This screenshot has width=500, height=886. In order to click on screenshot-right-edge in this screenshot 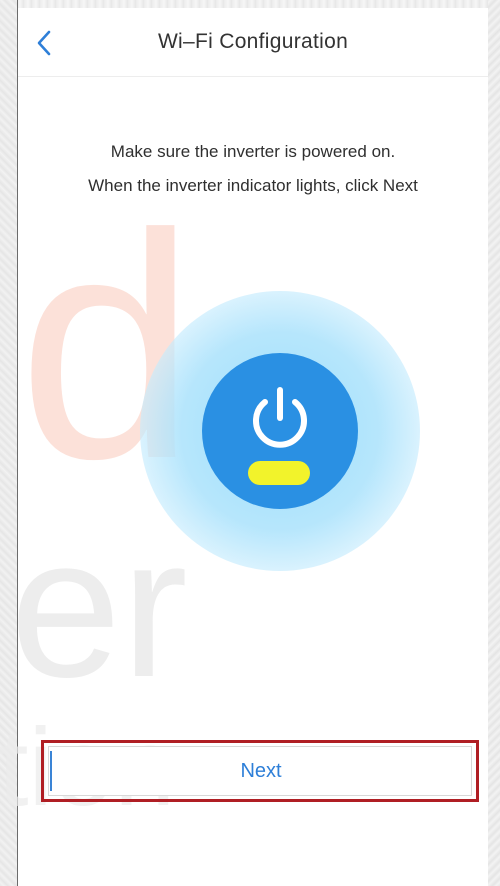, I will do `click(494, 443)`.